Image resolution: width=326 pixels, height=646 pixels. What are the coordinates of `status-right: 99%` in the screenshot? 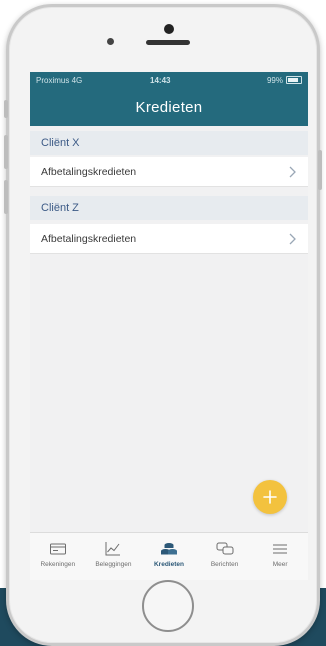 It's located at (284, 80).